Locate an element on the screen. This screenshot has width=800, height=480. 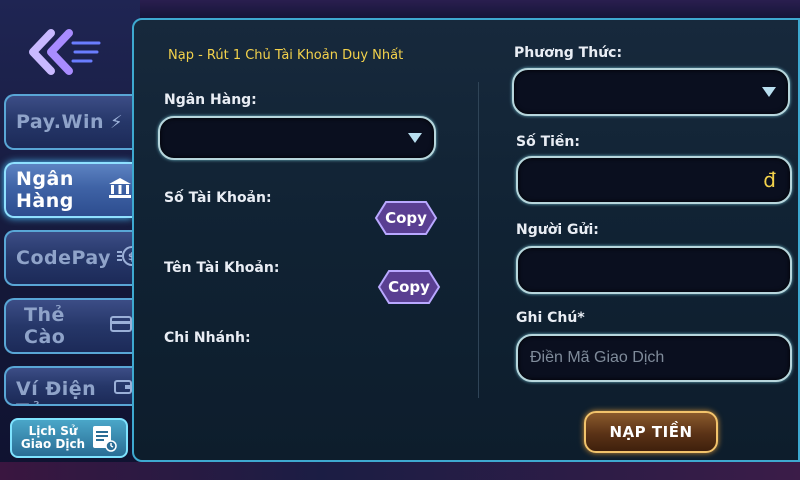
sender-input is located at coordinates (654, 270).